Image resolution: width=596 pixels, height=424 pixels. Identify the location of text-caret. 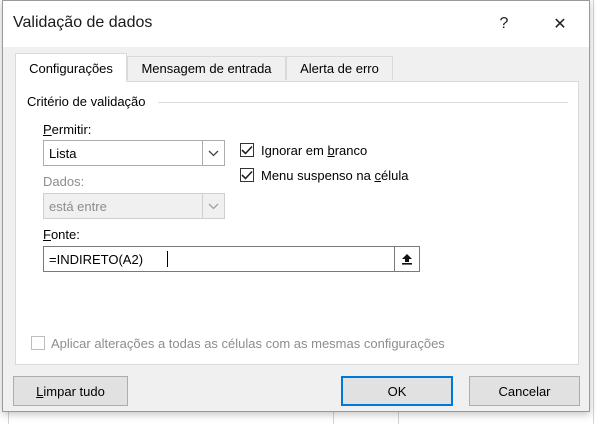
(167, 259).